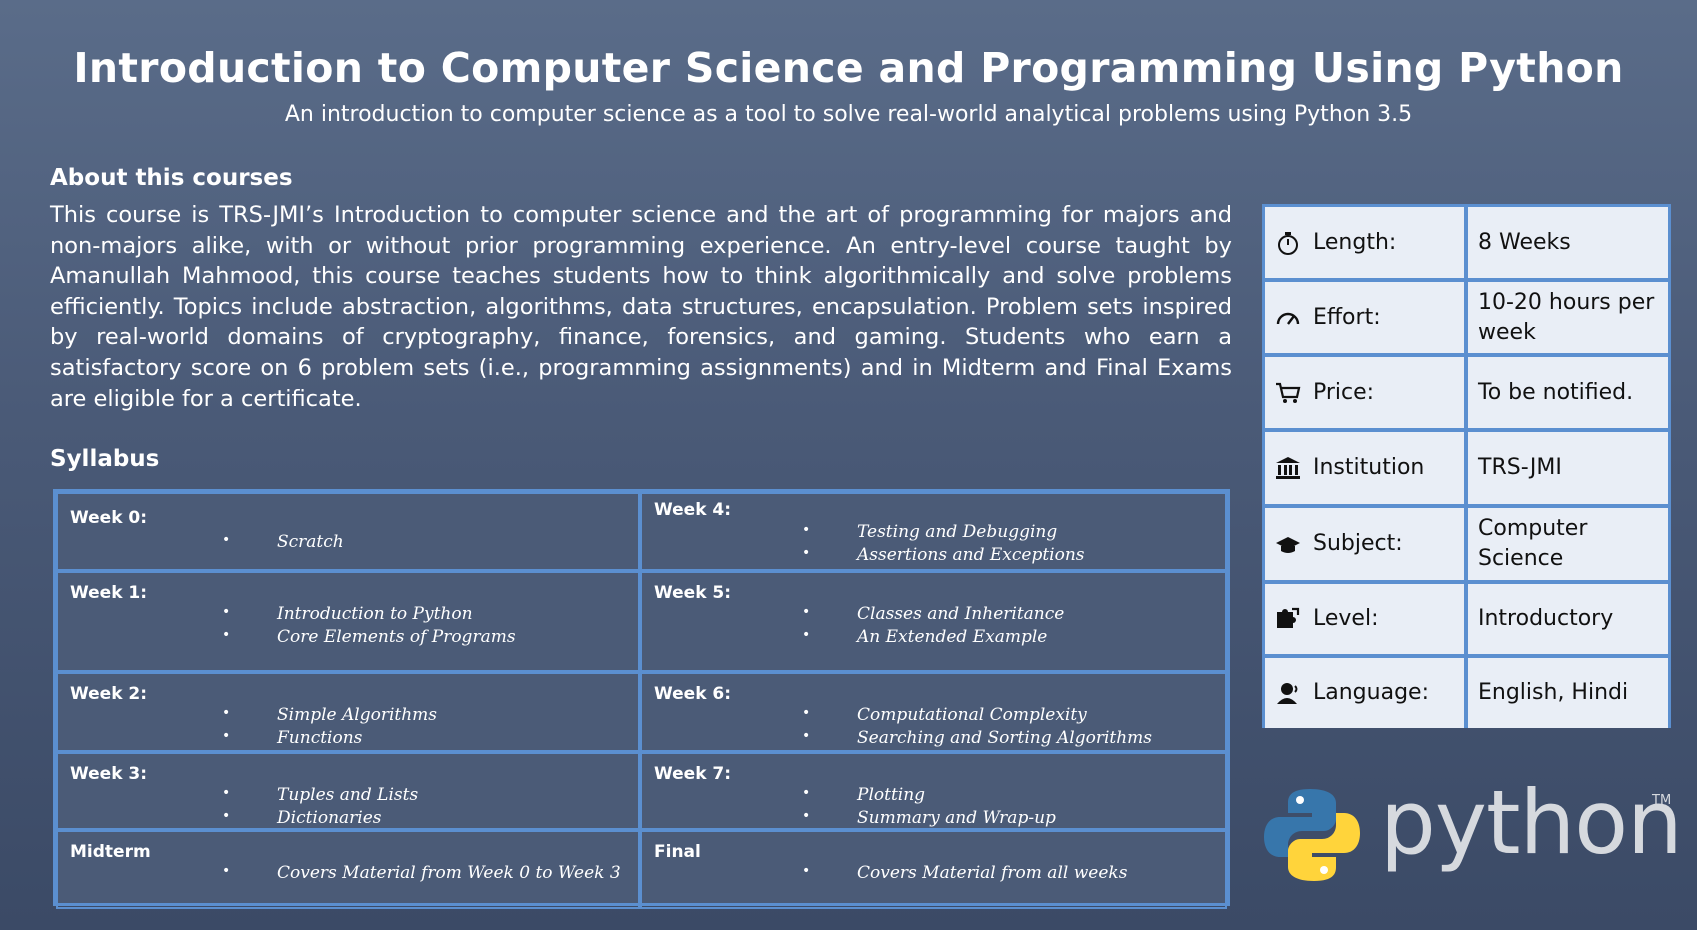  I want to click on trademark-mark: TM, so click(1662, 800).